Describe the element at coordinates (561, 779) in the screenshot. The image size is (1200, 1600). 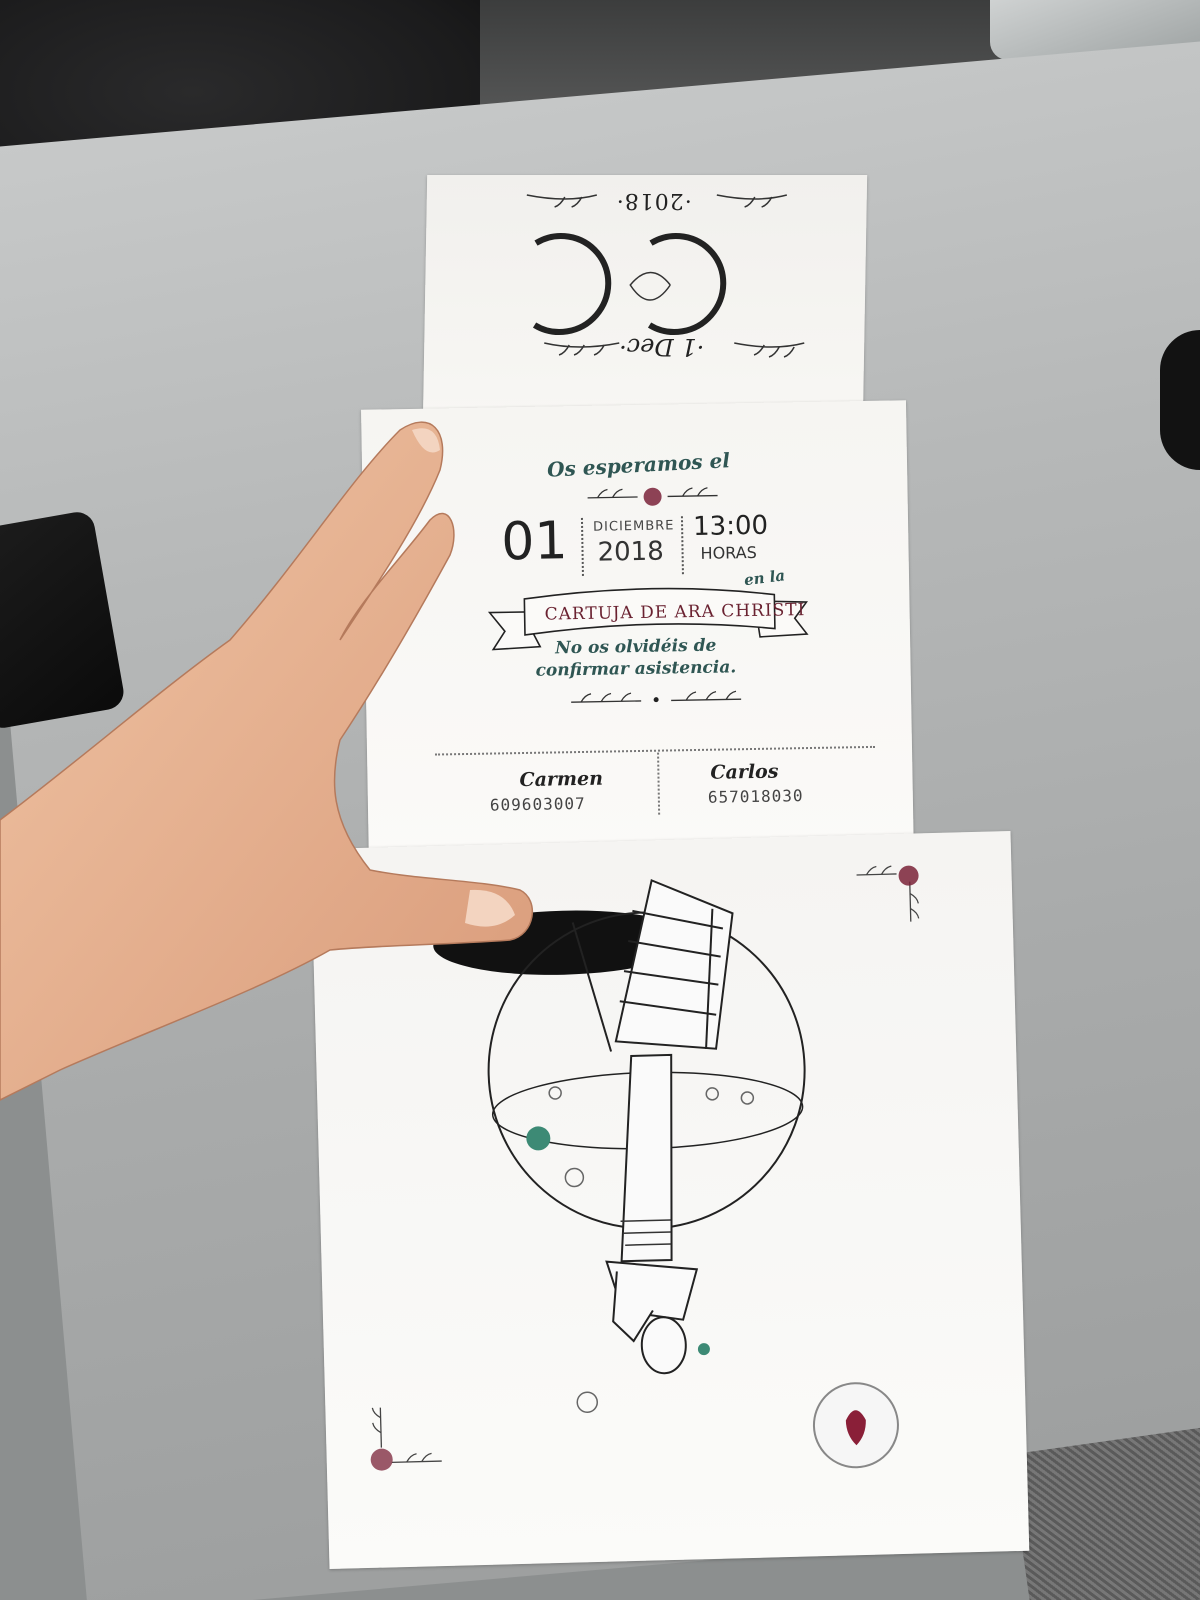
I see `contact-name-1: Carmen` at that location.